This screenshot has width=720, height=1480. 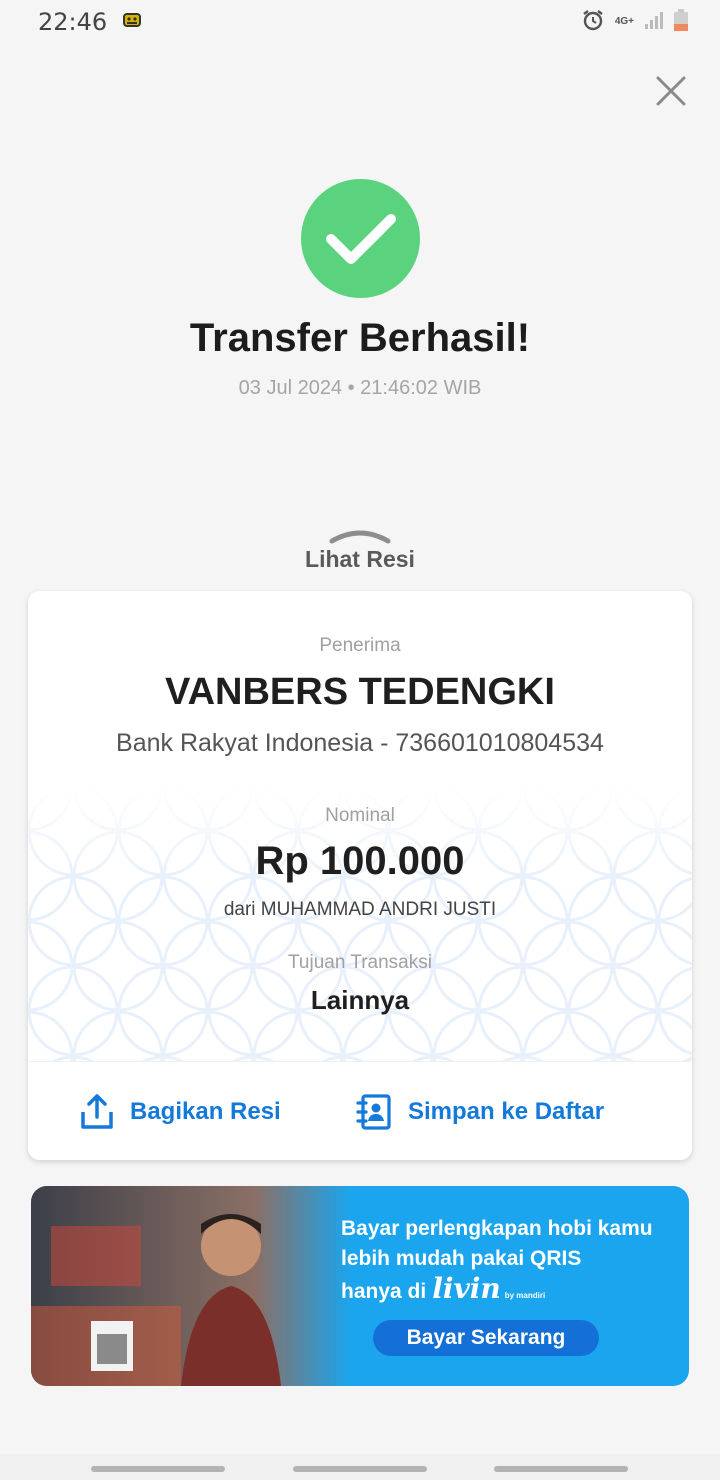 I want to click on success-check-badge, so click(x=360, y=238).